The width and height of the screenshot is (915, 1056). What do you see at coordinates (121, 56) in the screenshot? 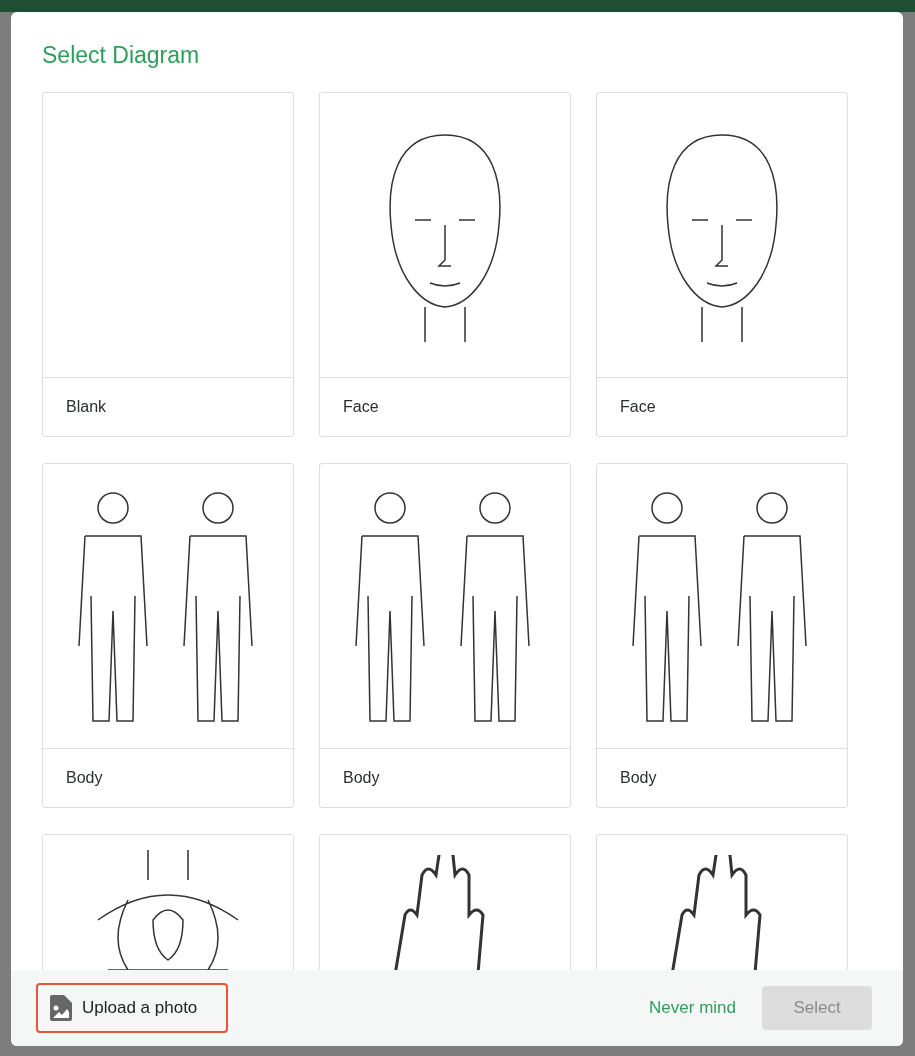
I see `dialog-title: Select Diagram` at bounding box center [121, 56].